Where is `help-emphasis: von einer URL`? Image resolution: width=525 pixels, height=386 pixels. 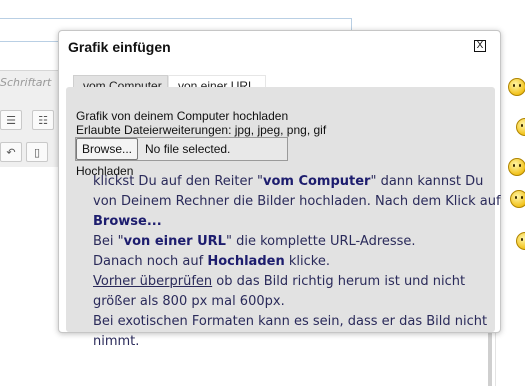 help-emphasis: von einer URL is located at coordinates (174, 241).